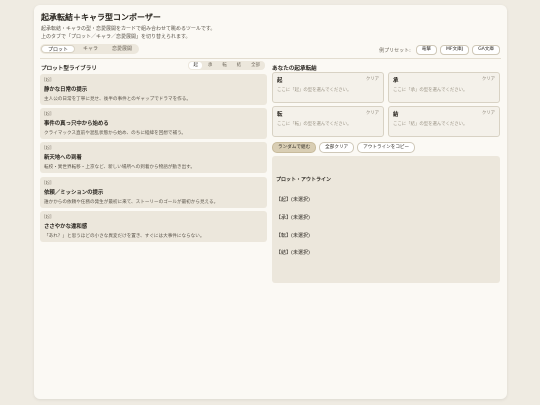 The width and height of the screenshot is (540, 405). What do you see at coordinates (396, 81) in the screenshot?
I see `slot-label: 承` at bounding box center [396, 81].